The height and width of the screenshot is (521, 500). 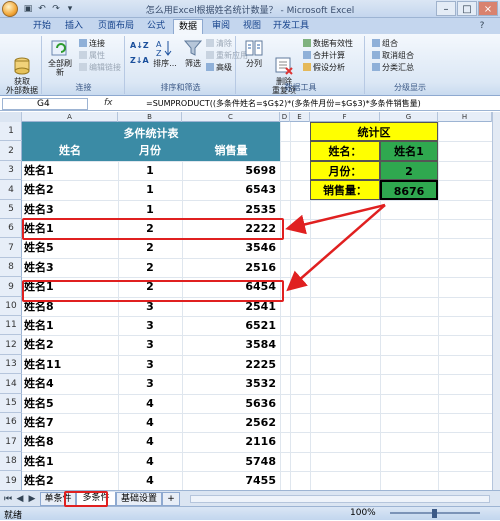 What do you see at coordinates (92, 44) in the screenshot?
I see `connections-button: 连接` at bounding box center [92, 44].